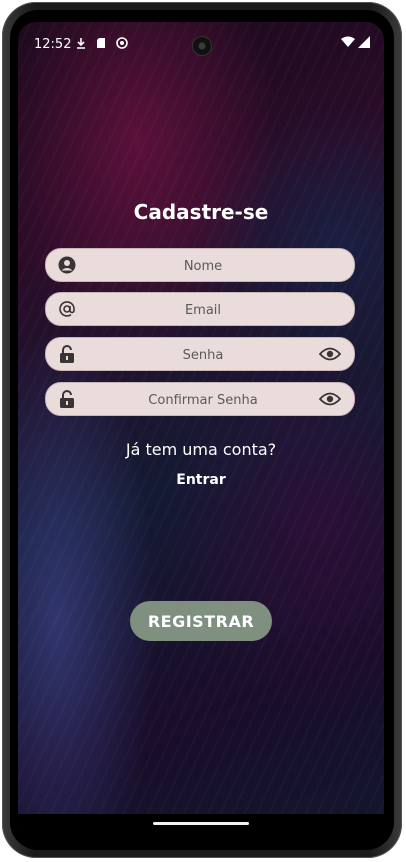  I want to click on front-camera, so click(202, 46).